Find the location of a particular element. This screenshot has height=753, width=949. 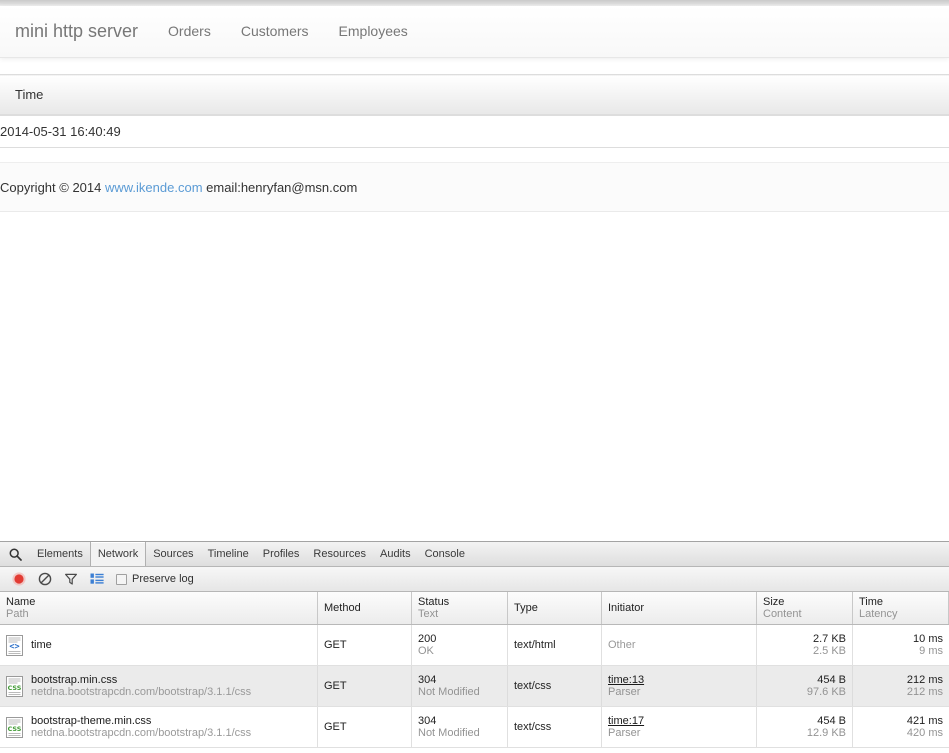

filter-icon is located at coordinates (71, 579).